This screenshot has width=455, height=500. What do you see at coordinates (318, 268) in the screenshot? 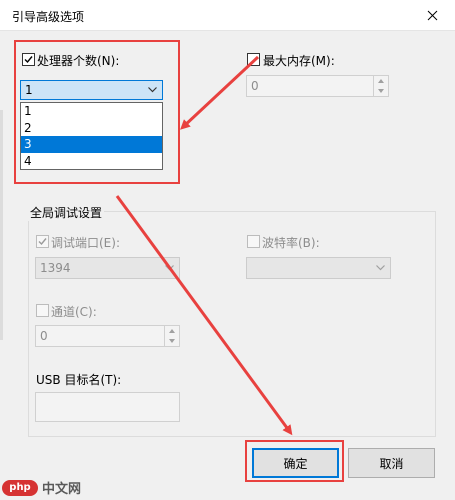
I see `baud-rate-combobox` at bounding box center [318, 268].